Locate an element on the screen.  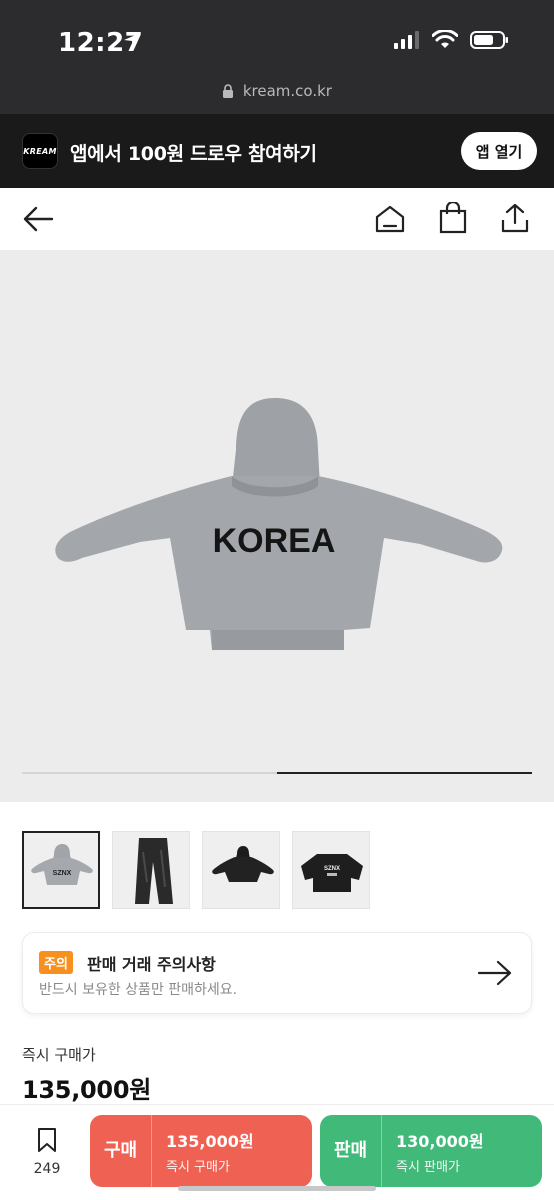
sell-label: 판매 is located at coordinates (351, 1151).